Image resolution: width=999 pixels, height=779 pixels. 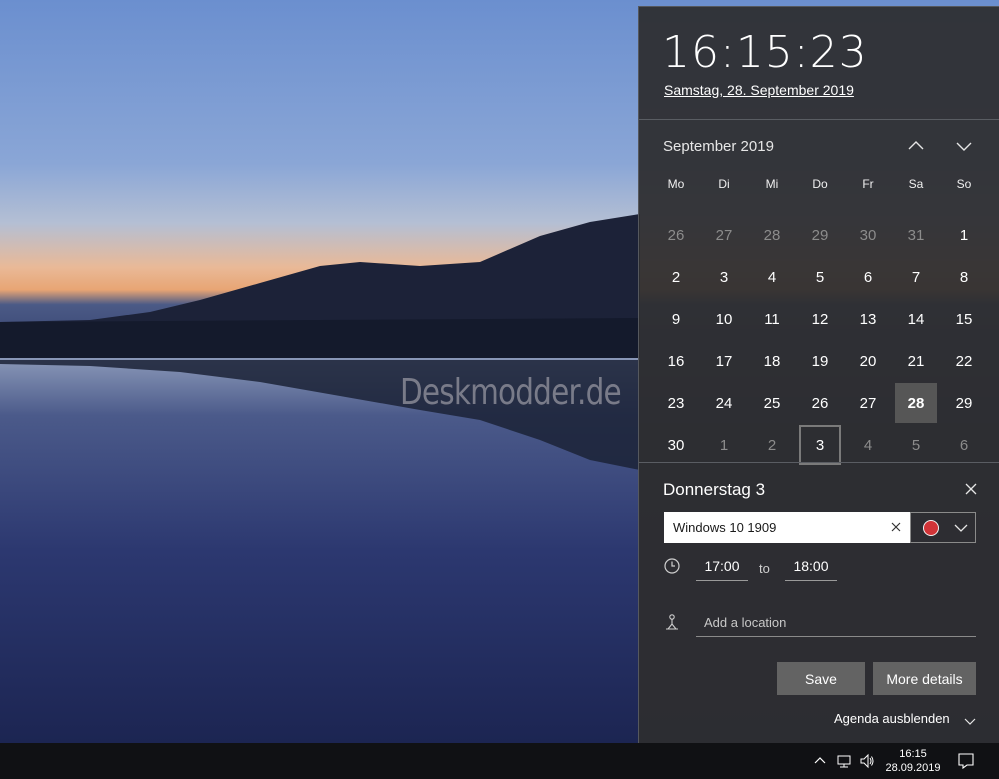 What do you see at coordinates (820, 445) in the screenshot?
I see `calendar-day-selected: 3` at bounding box center [820, 445].